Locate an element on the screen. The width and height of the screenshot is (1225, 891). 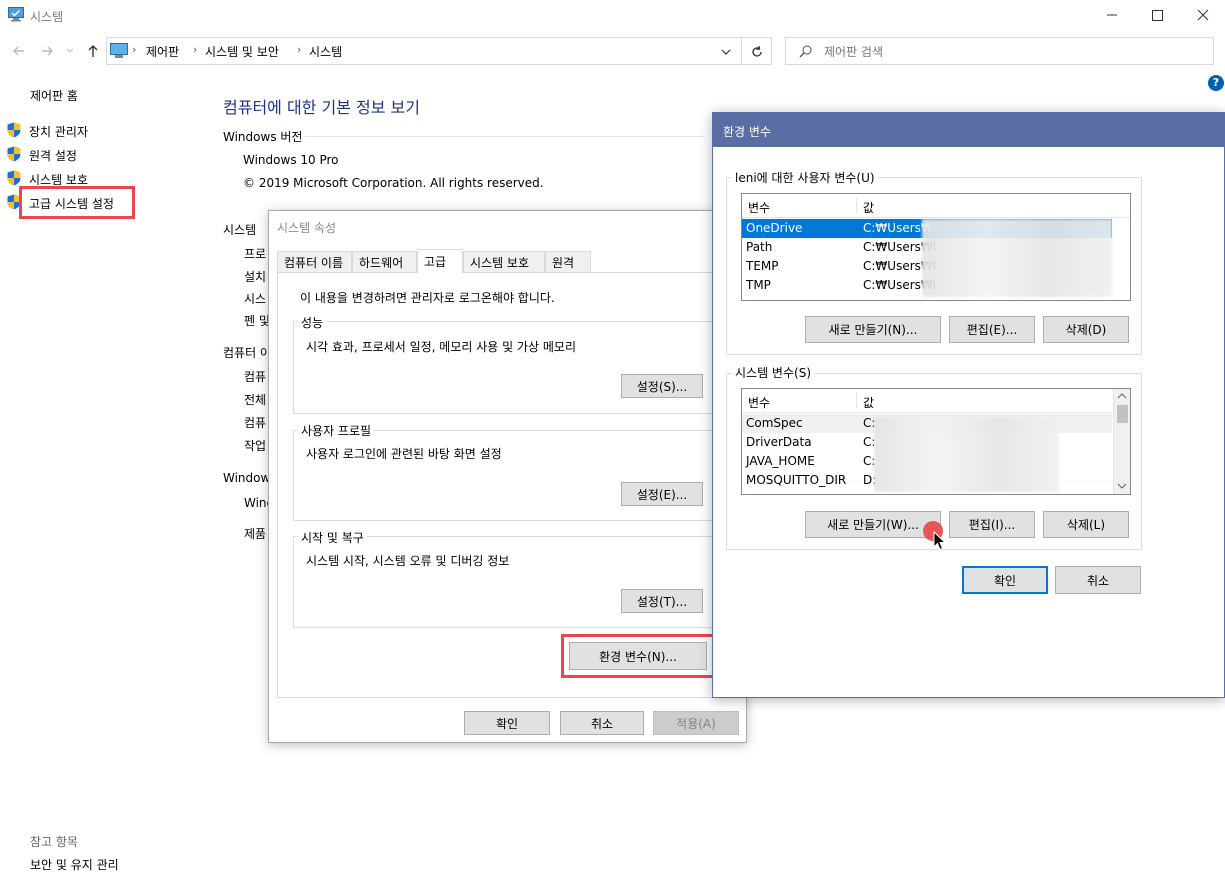
env-dialog-titlebar: 환경 변수 is located at coordinates (969, 130).